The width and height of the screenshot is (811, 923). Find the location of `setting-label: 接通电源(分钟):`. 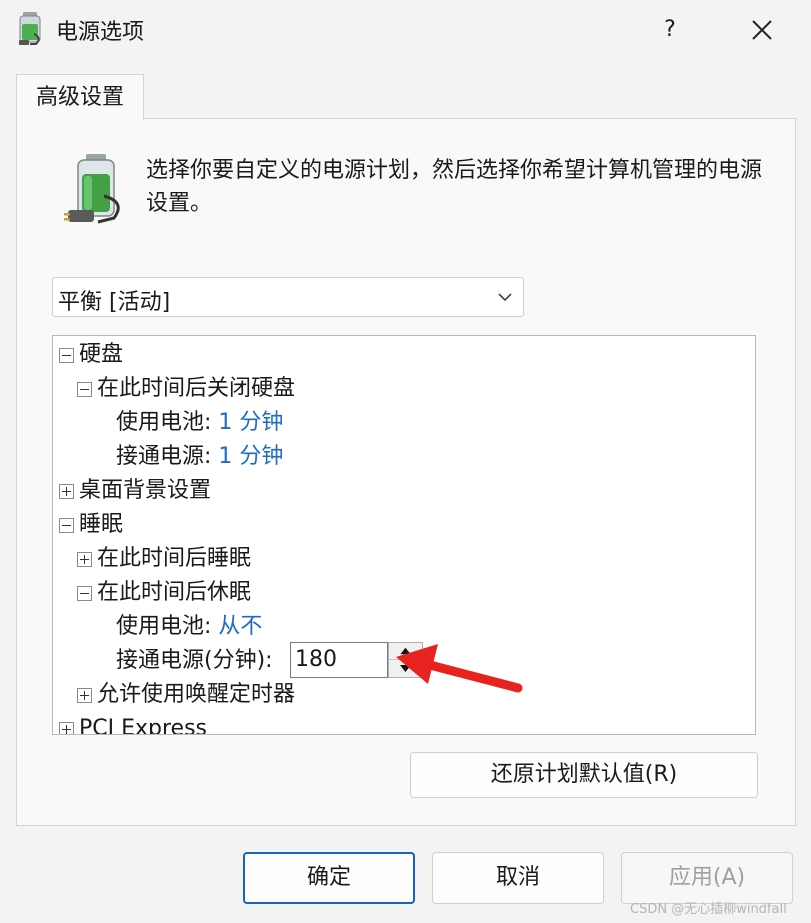

setting-label: 接通电源(分钟): is located at coordinates (194, 660).